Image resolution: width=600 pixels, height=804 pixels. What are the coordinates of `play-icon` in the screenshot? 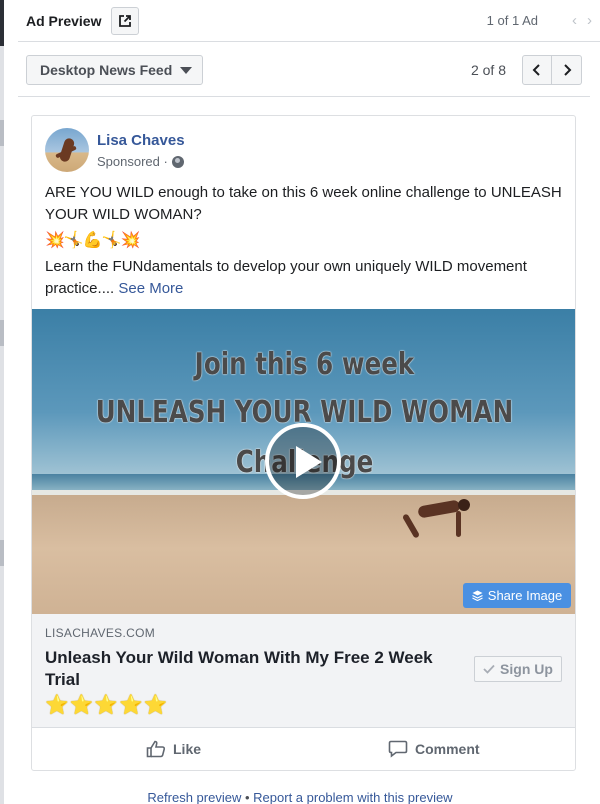 It's located at (303, 461).